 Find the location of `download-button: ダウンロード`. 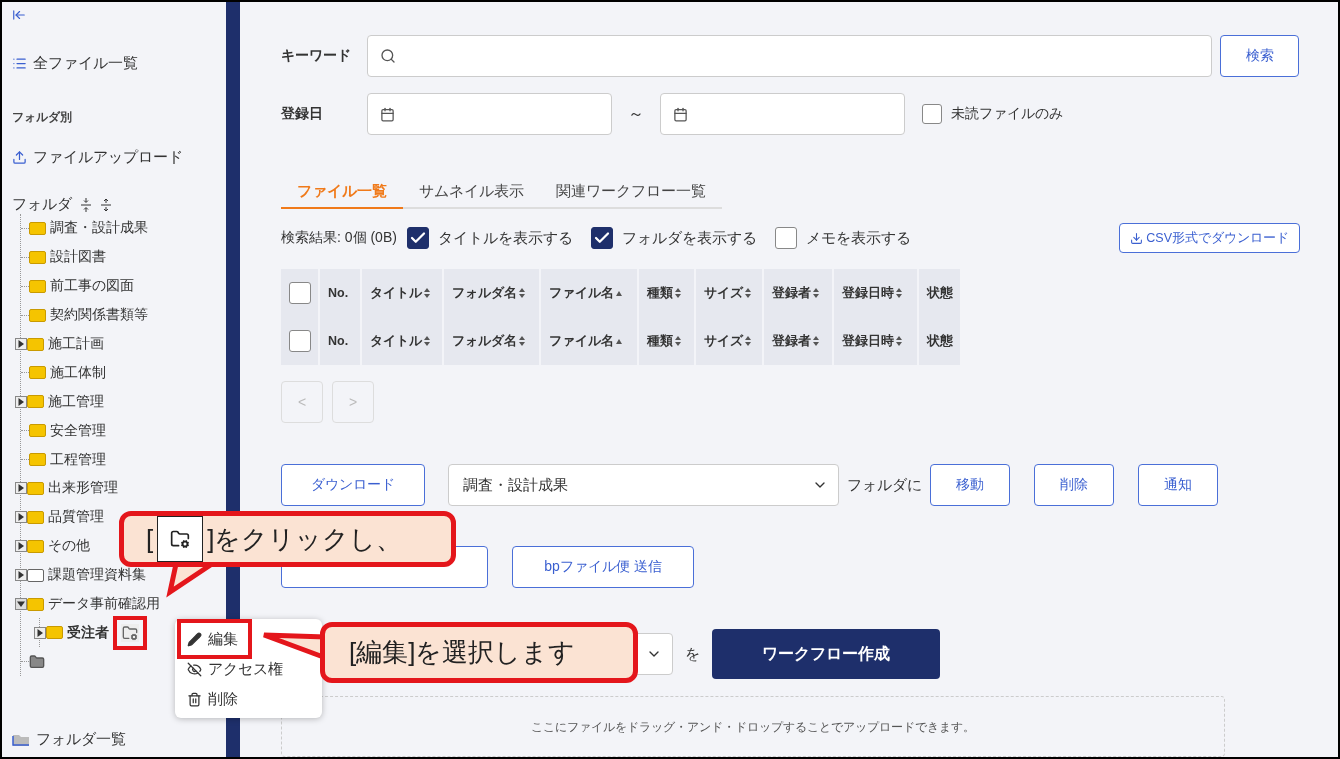

download-button: ダウンロード is located at coordinates (353, 485).